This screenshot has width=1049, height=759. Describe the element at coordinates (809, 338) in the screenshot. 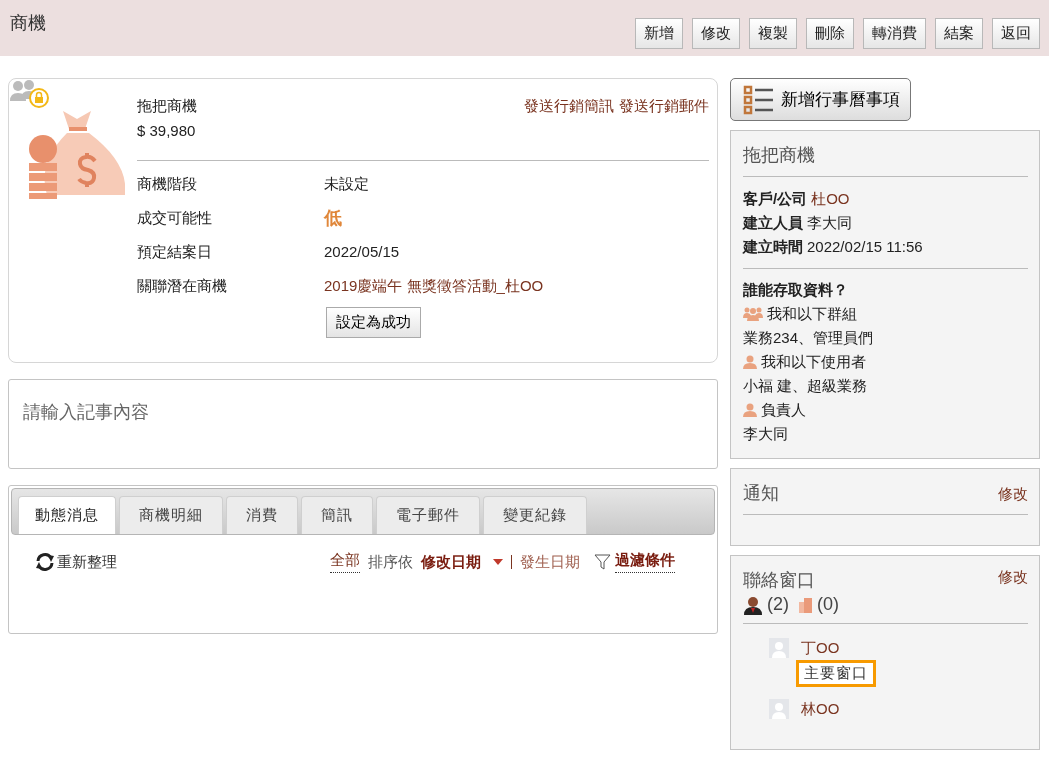

I see `access-members: 業務234、管理員們` at that location.